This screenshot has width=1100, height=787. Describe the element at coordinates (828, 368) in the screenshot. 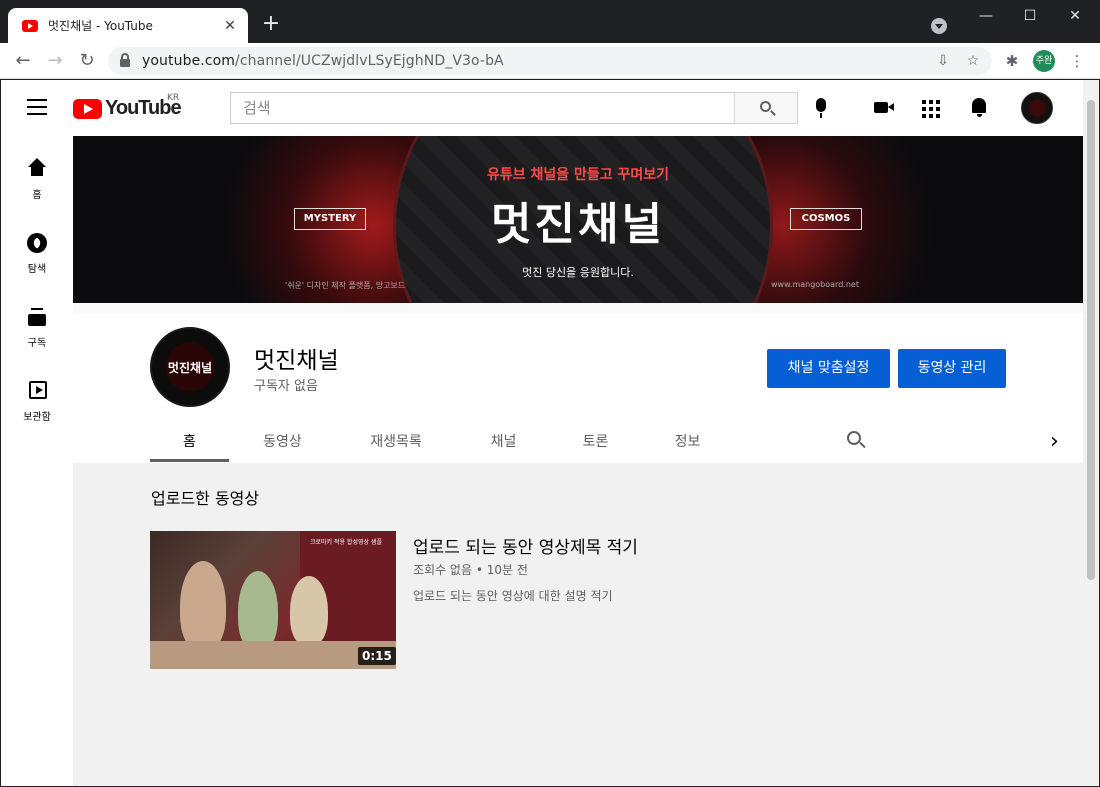

I see `customize-channel-button: 채널 맞춤설정` at that location.